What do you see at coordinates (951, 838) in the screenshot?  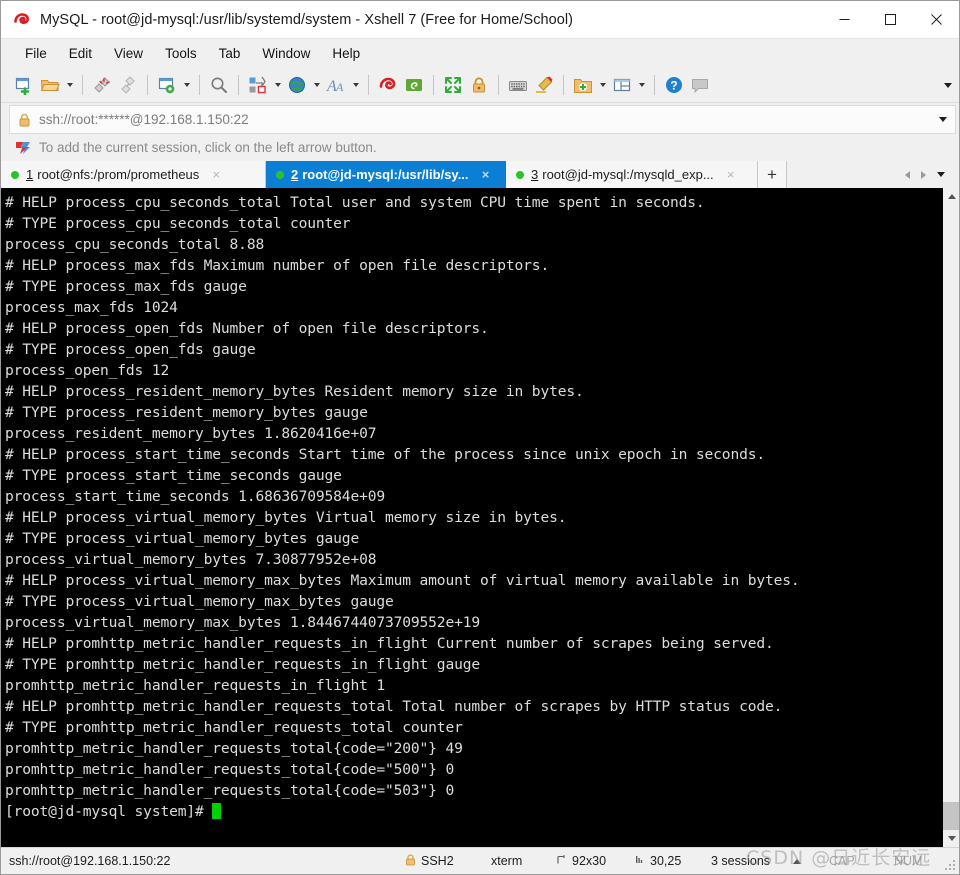 I see `scroll-down-button` at bounding box center [951, 838].